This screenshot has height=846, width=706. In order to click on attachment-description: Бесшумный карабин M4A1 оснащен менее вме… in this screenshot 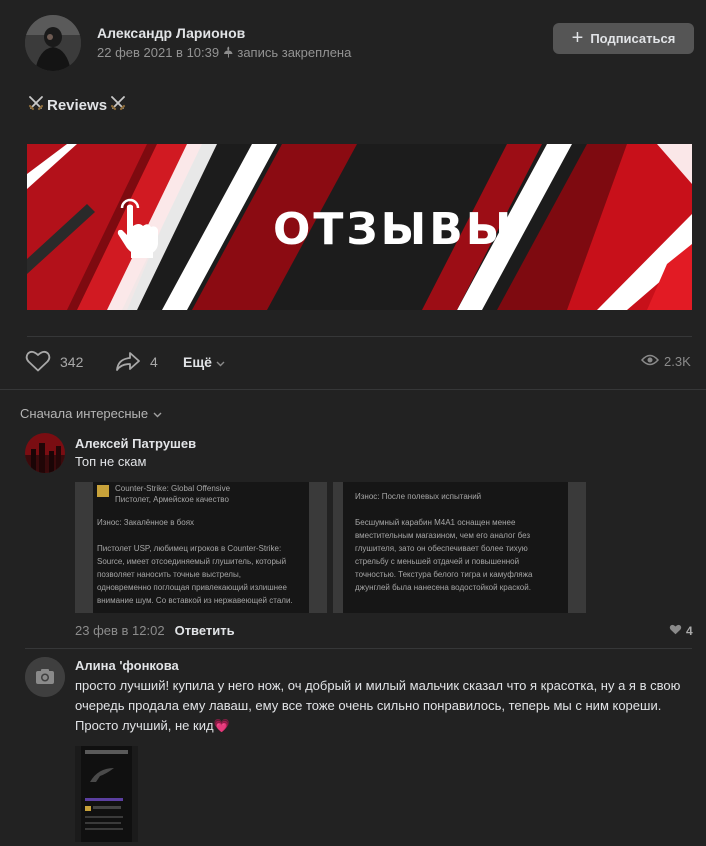, I will do `click(444, 555)`.